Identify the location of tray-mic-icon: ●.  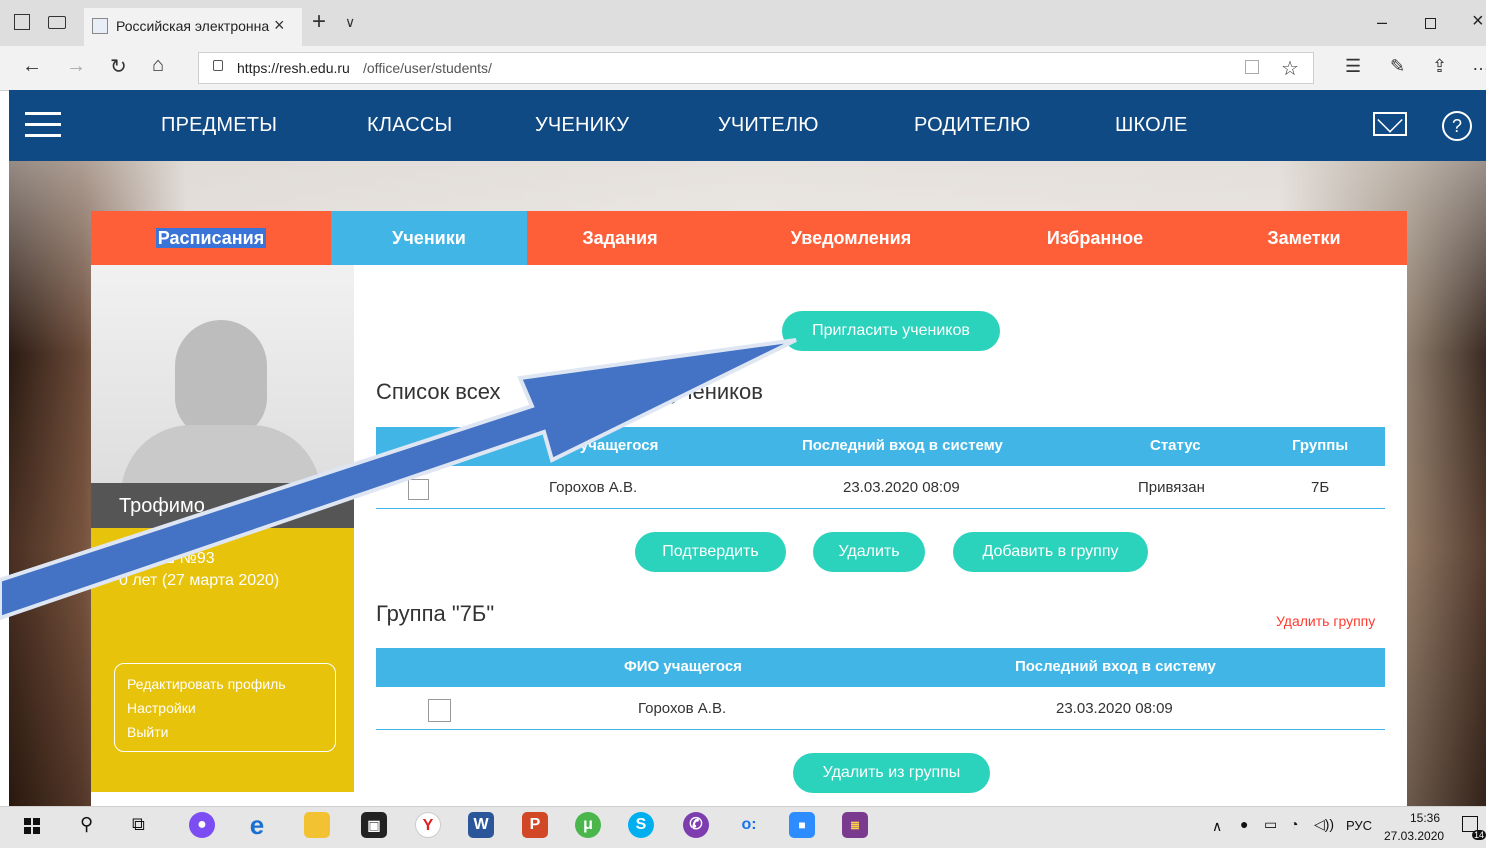
(1244, 824).